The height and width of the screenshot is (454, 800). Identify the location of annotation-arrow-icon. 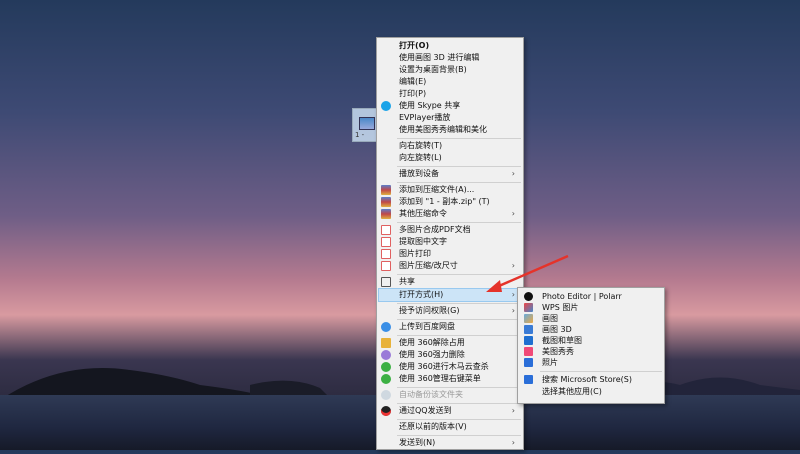
(527, 273).